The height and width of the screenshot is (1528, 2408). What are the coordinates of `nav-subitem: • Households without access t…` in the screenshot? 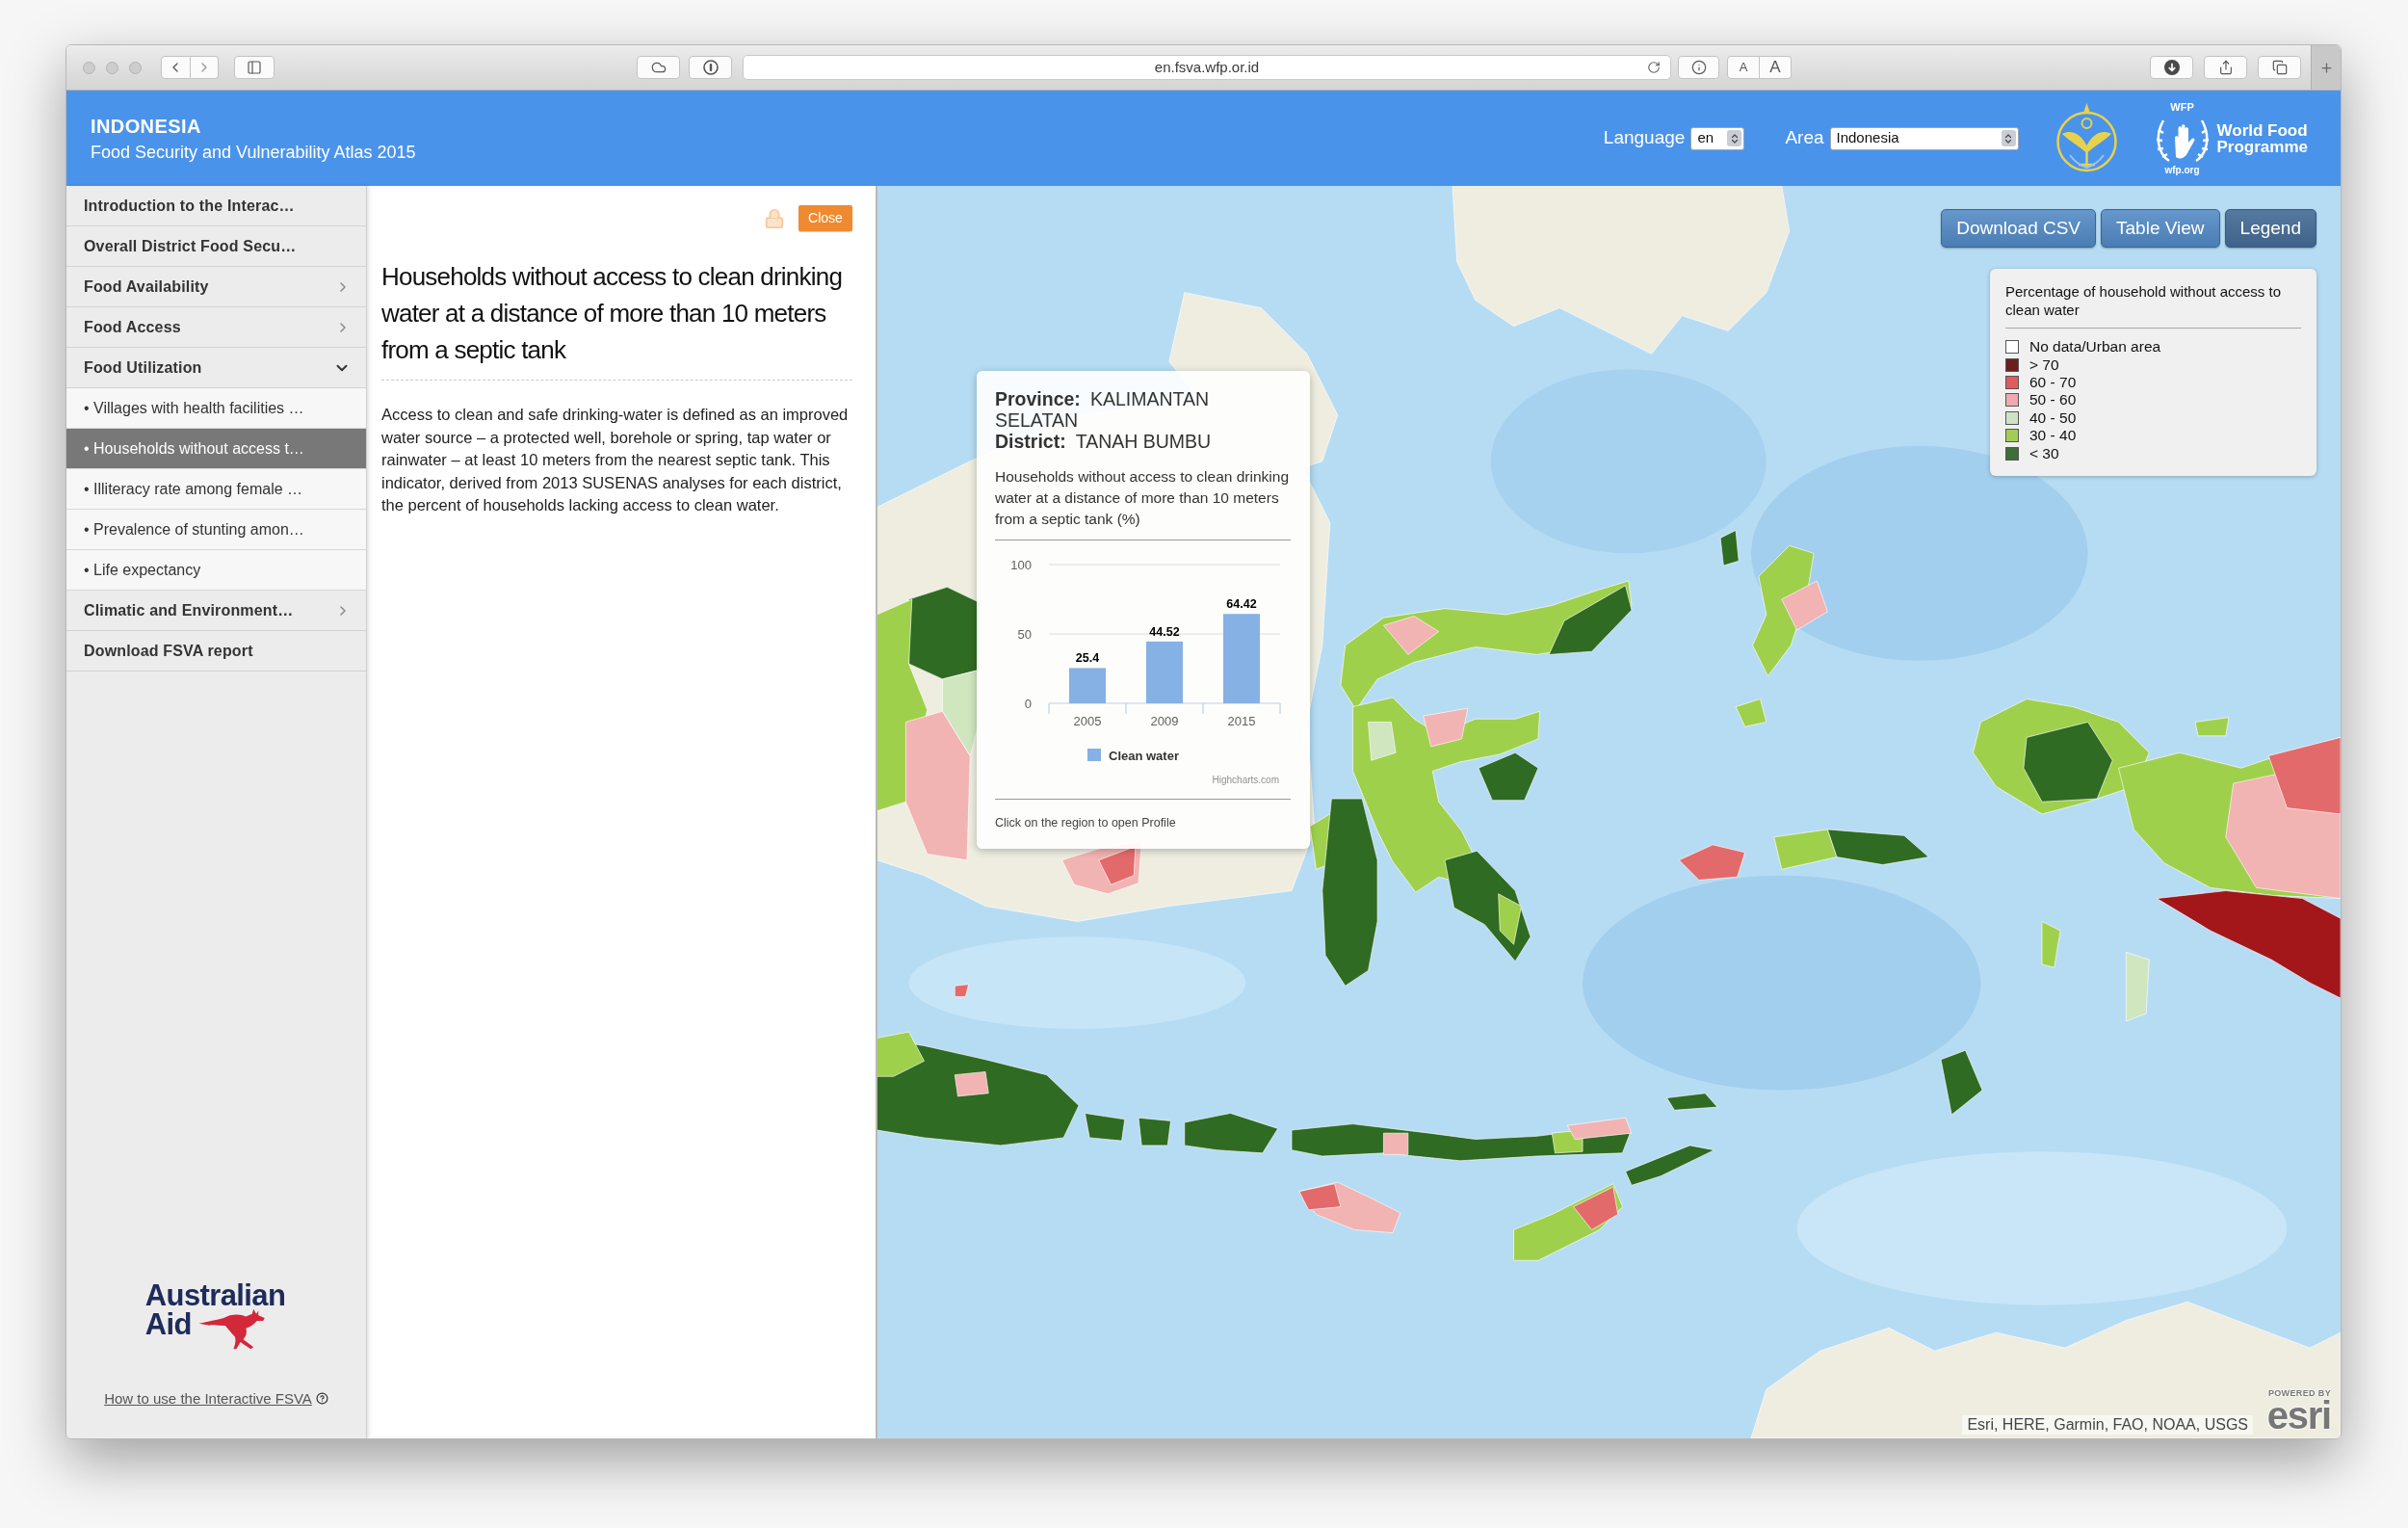 It's located at (216, 449).